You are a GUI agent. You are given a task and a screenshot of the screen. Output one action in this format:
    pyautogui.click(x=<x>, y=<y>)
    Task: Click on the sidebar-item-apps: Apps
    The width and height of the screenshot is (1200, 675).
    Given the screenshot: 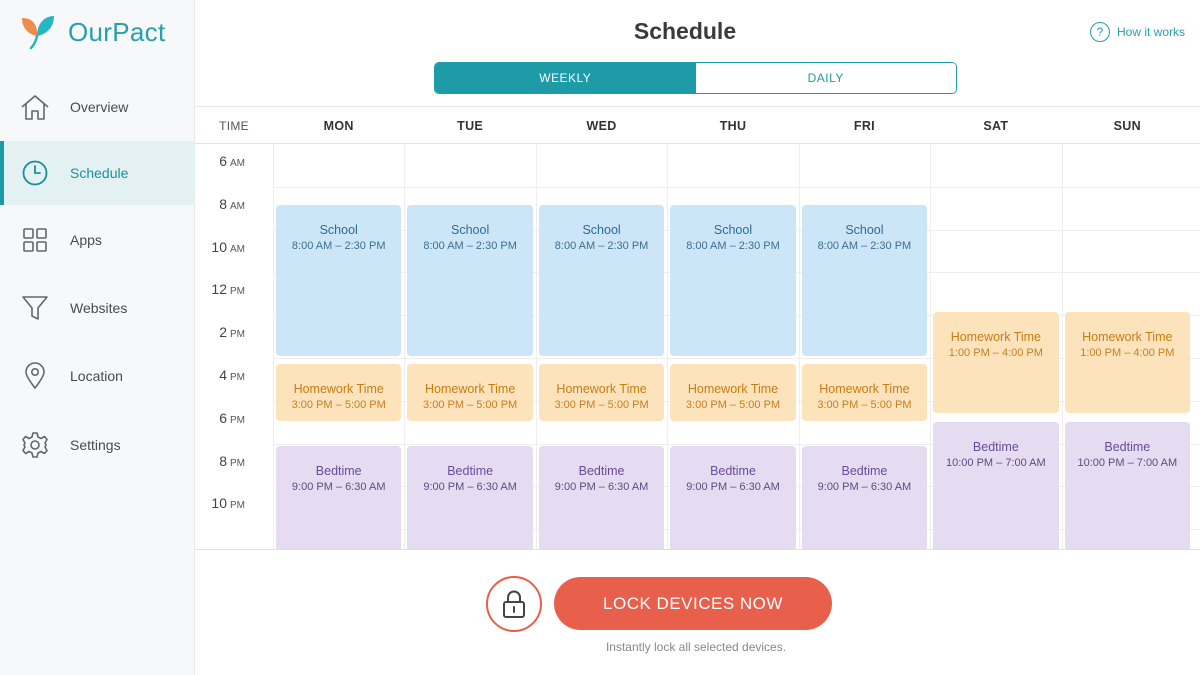 What is the action you would take?
    pyautogui.click(x=97, y=240)
    